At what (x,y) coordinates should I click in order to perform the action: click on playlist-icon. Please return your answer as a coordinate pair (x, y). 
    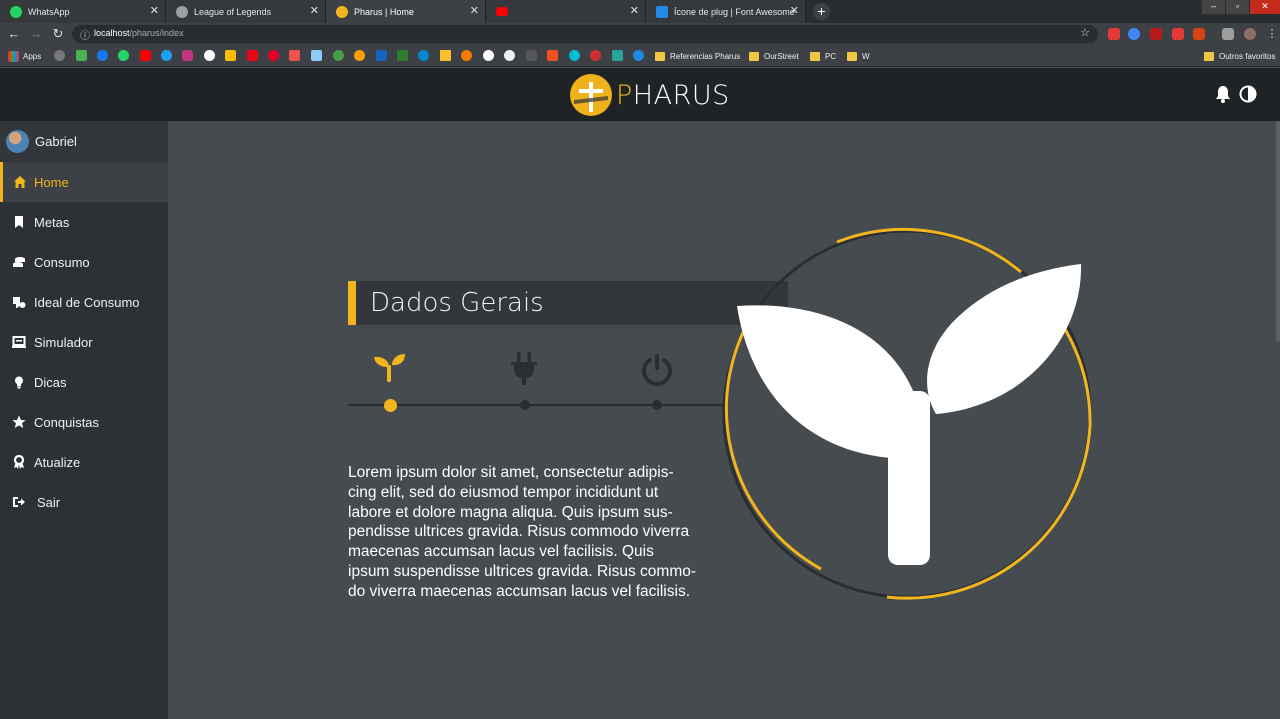
    Looking at the image, I should click on (1228, 34).